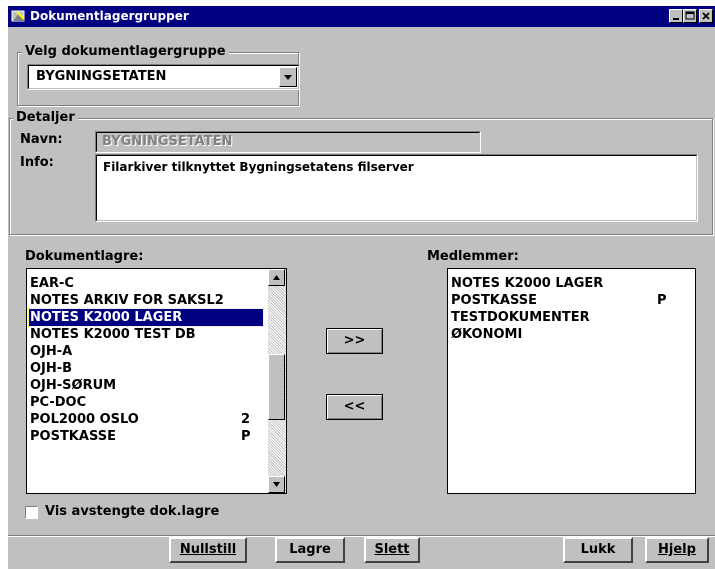 The width and height of the screenshot is (715, 569). What do you see at coordinates (487, 334) in the screenshot?
I see `list-item-name: ØKONOMI` at bounding box center [487, 334].